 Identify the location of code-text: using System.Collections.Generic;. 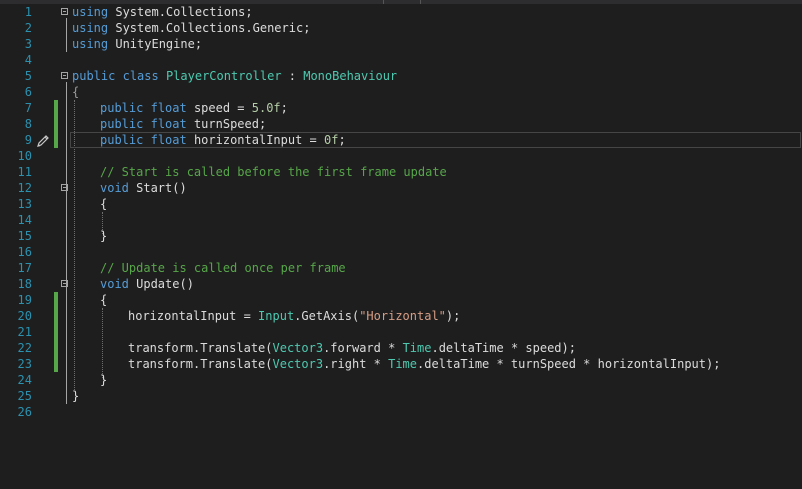
(191, 28).